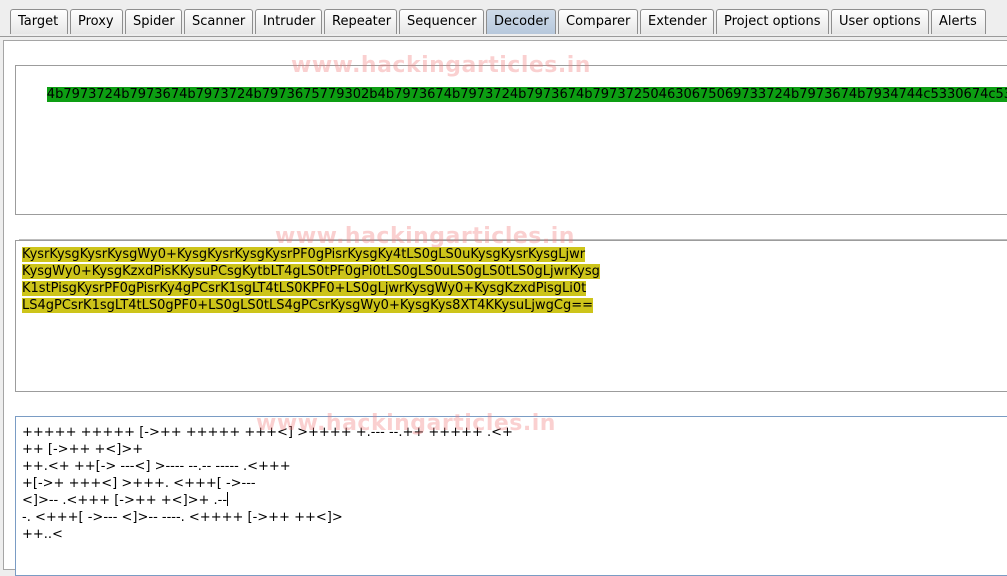 The width and height of the screenshot is (1007, 576). I want to click on output-line: ++..<, so click(42, 534).